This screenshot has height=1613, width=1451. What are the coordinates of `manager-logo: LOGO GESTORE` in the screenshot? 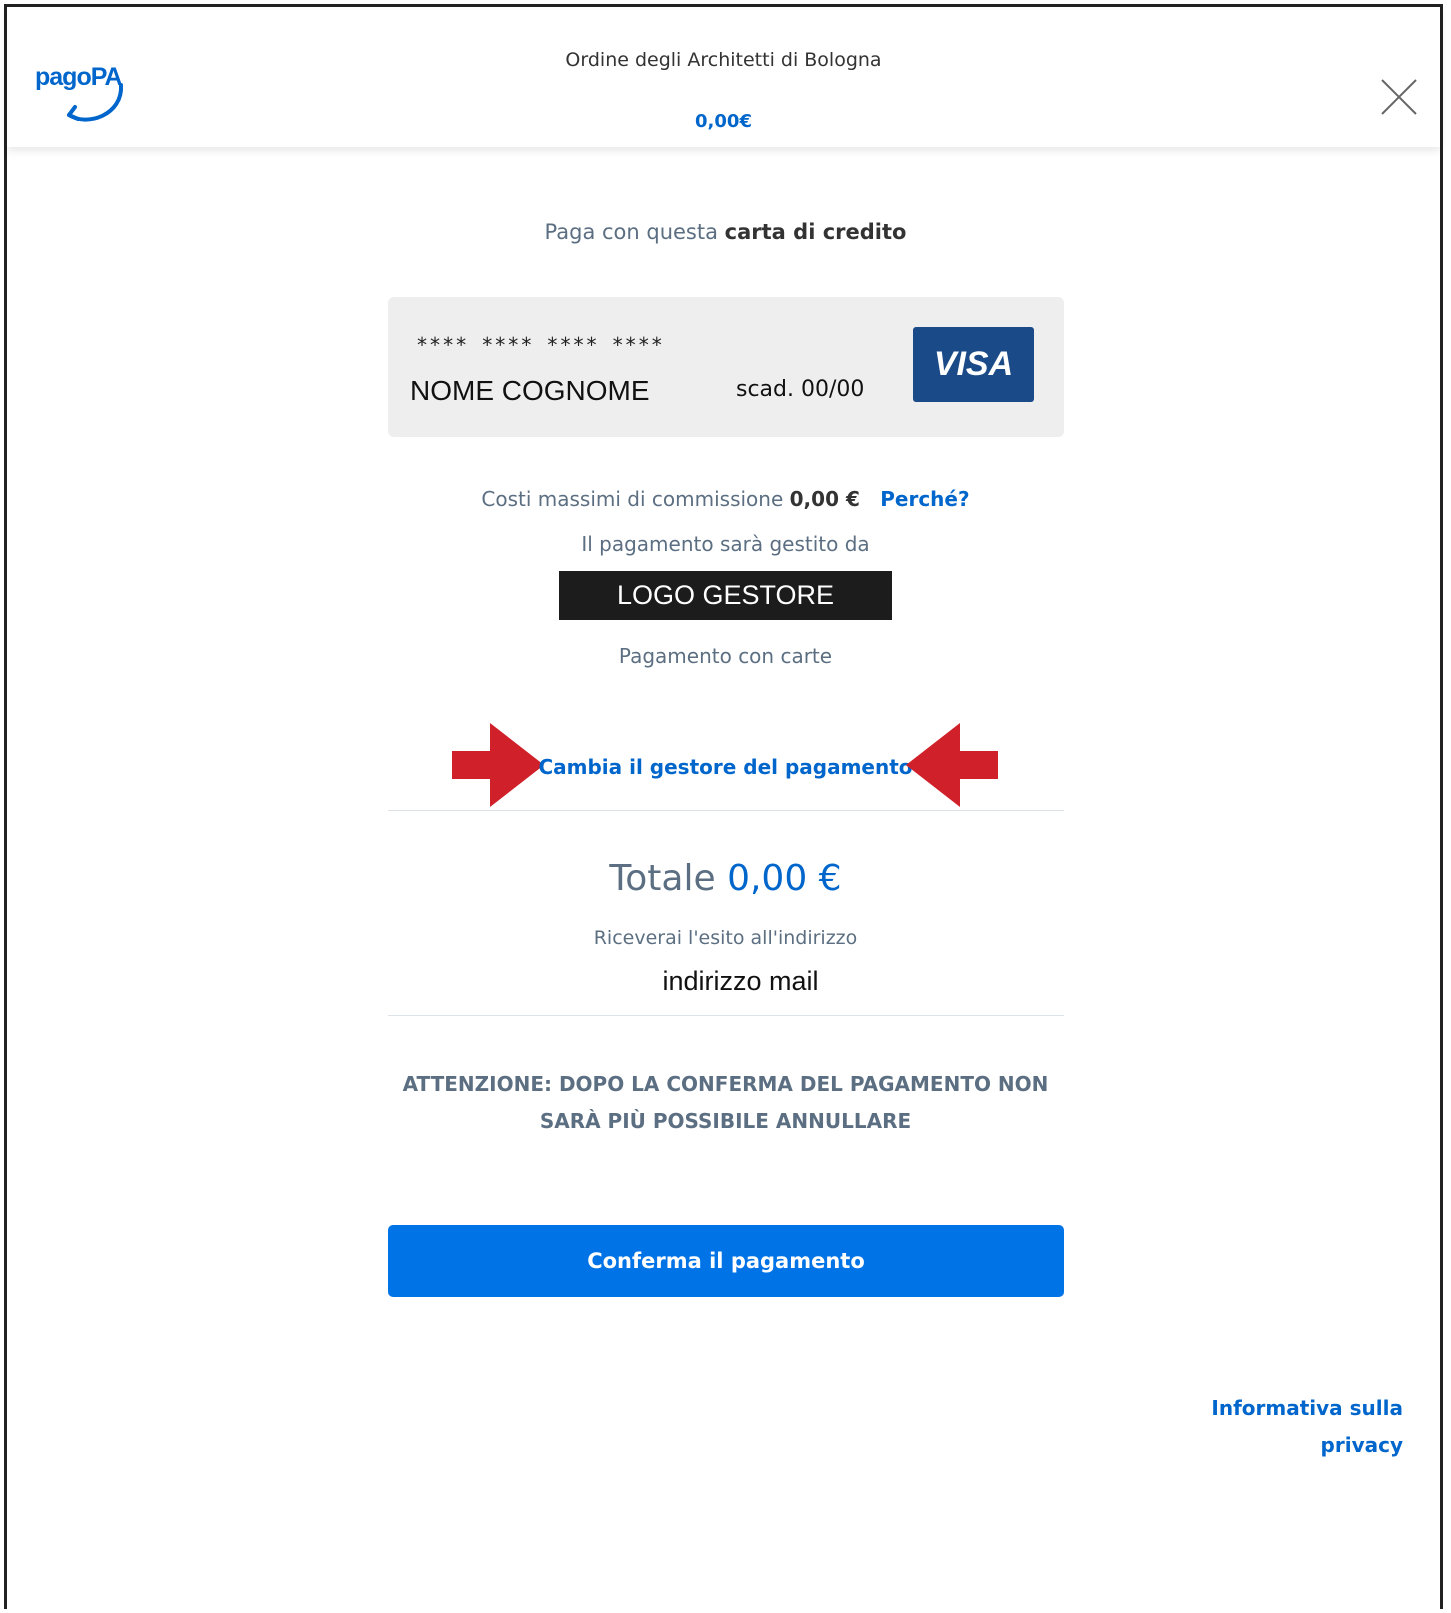 It's located at (725, 595).